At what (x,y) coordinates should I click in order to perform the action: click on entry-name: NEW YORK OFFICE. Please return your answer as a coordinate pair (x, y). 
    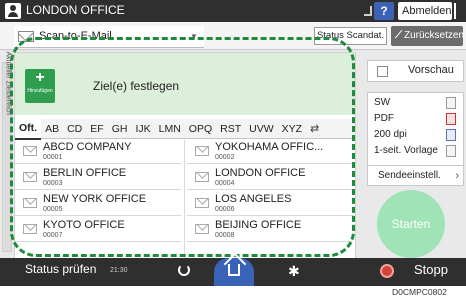
    Looking at the image, I should click on (95, 199).